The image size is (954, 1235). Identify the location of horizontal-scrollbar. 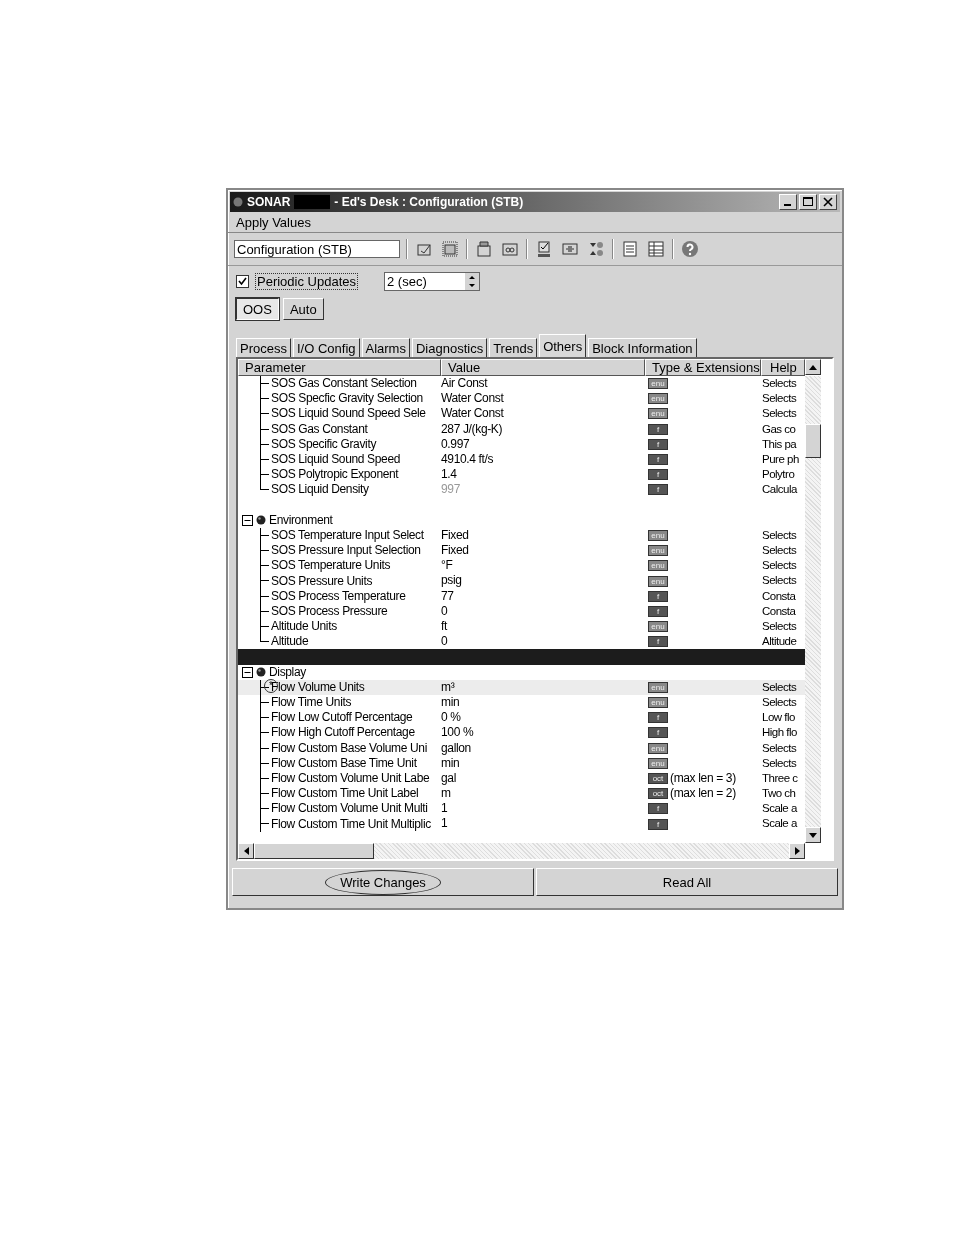
(521, 851).